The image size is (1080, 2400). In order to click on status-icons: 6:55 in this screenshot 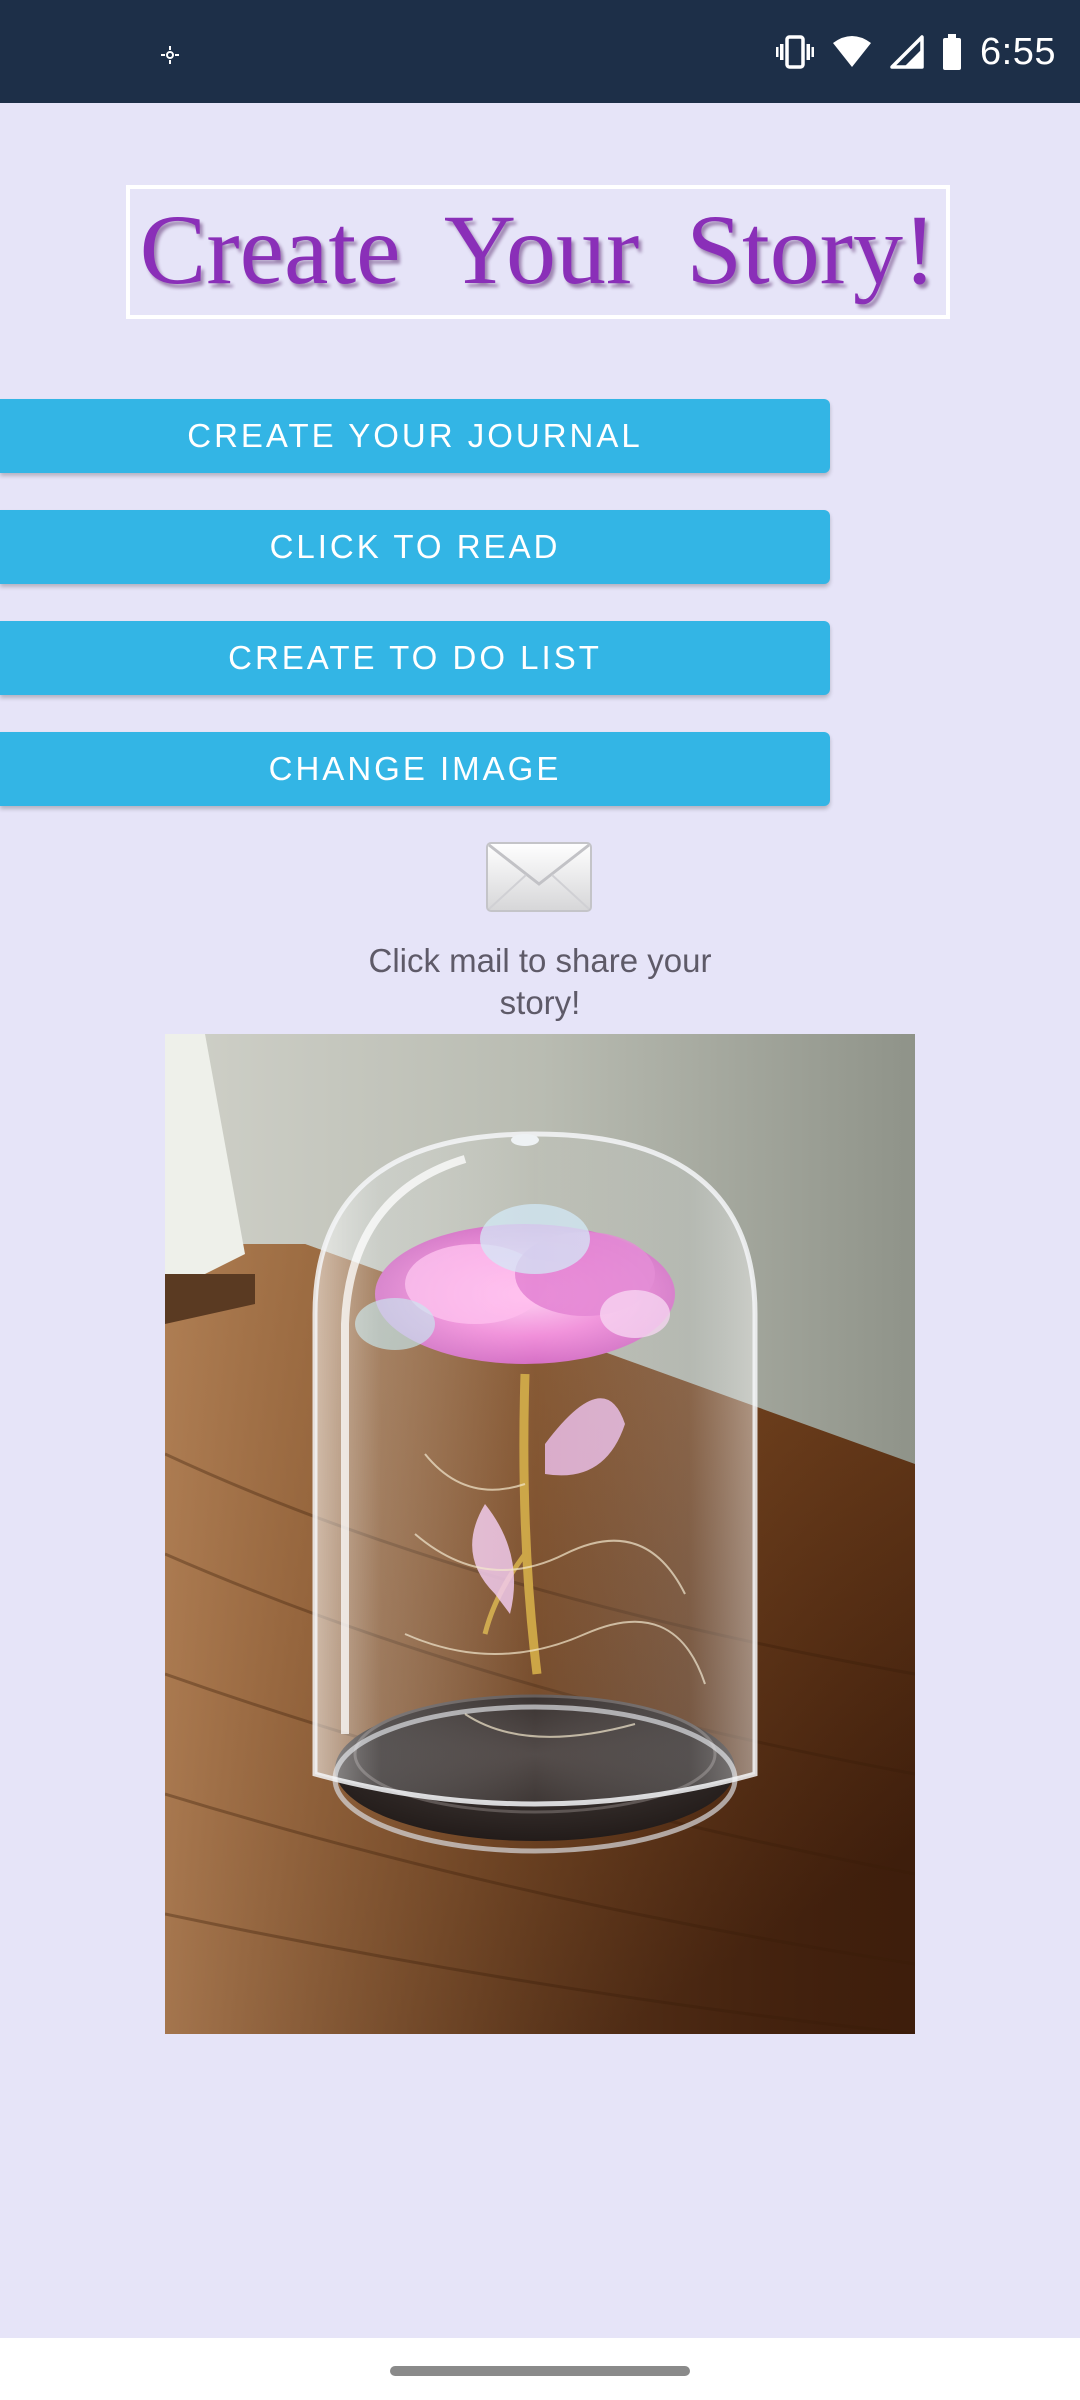, I will do `click(916, 52)`.